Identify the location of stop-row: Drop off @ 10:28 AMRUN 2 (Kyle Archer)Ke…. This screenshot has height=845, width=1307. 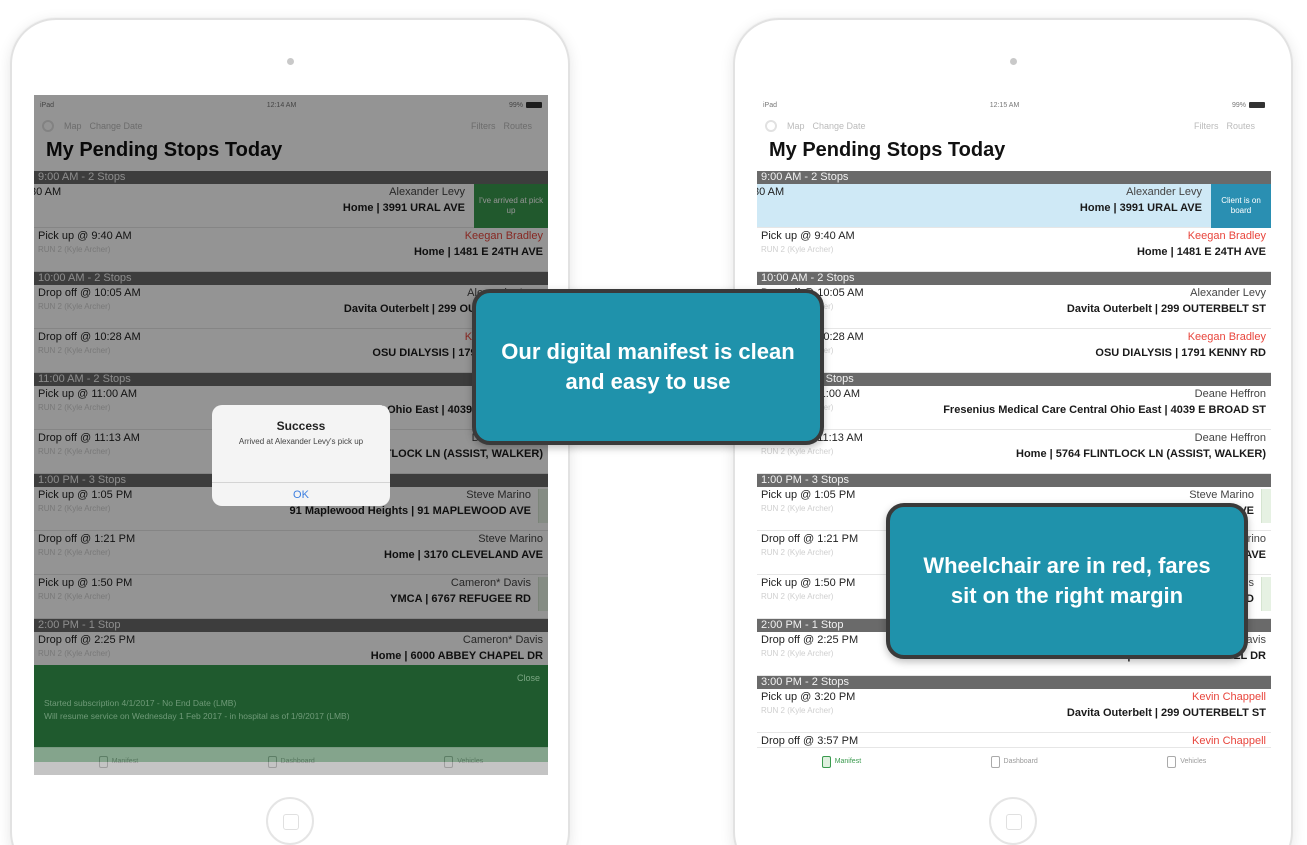
(1014, 351).